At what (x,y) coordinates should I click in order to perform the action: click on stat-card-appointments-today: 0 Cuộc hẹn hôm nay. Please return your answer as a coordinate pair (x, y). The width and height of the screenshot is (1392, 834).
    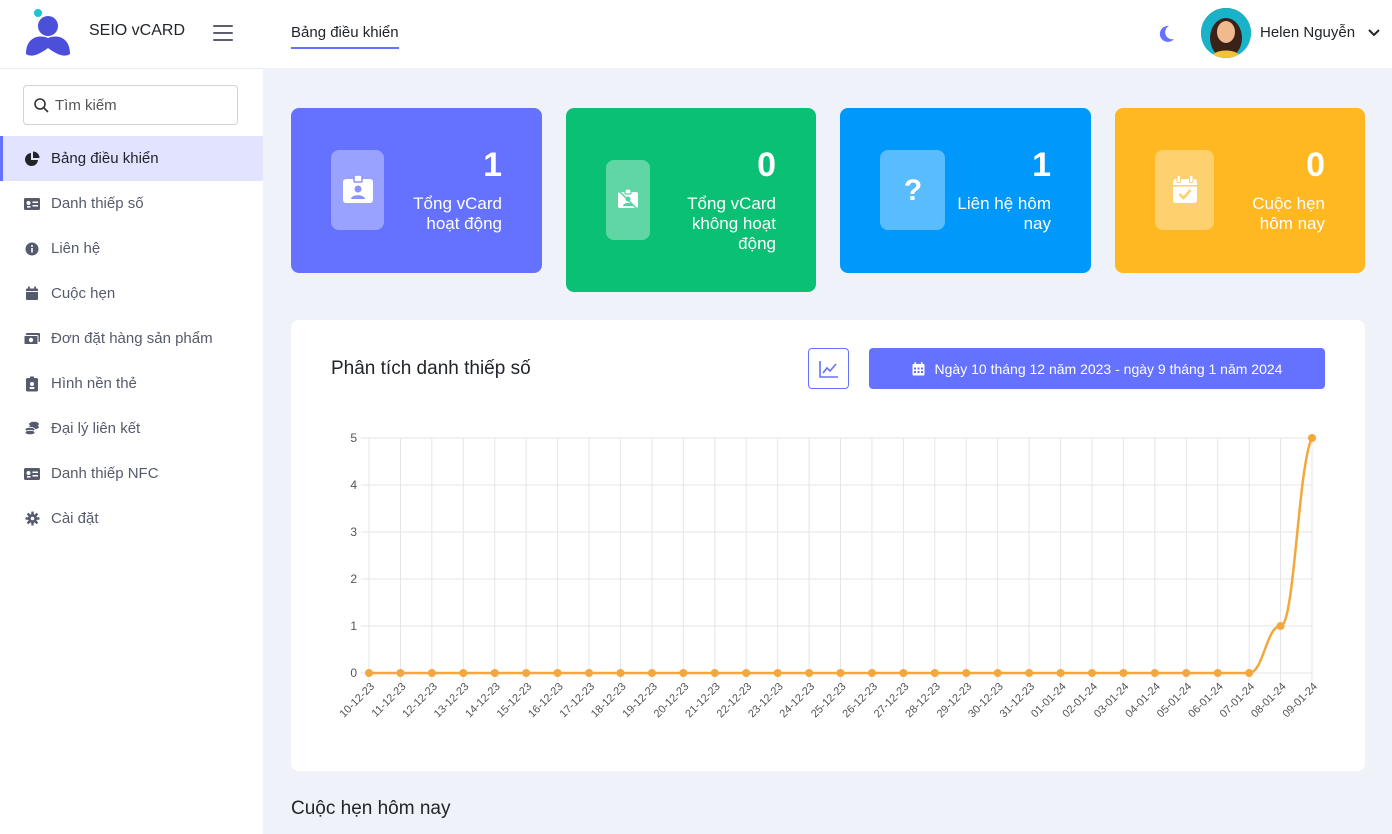
    Looking at the image, I should click on (1240, 190).